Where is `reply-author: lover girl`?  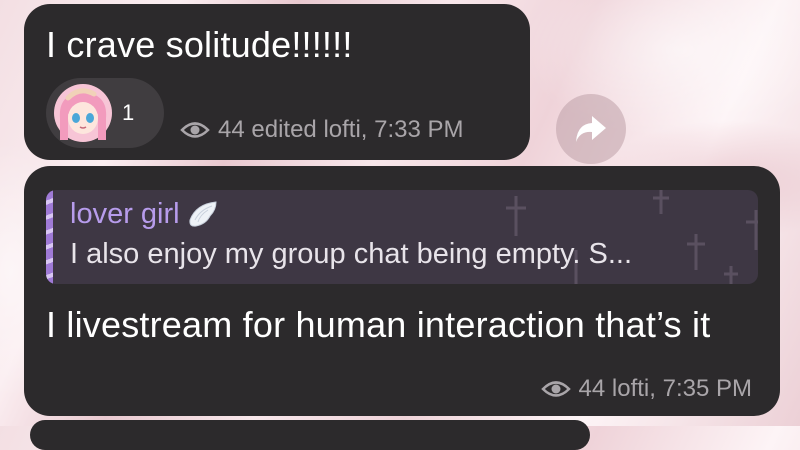 reply-author: lover girl is located at coordinates (145, 214).